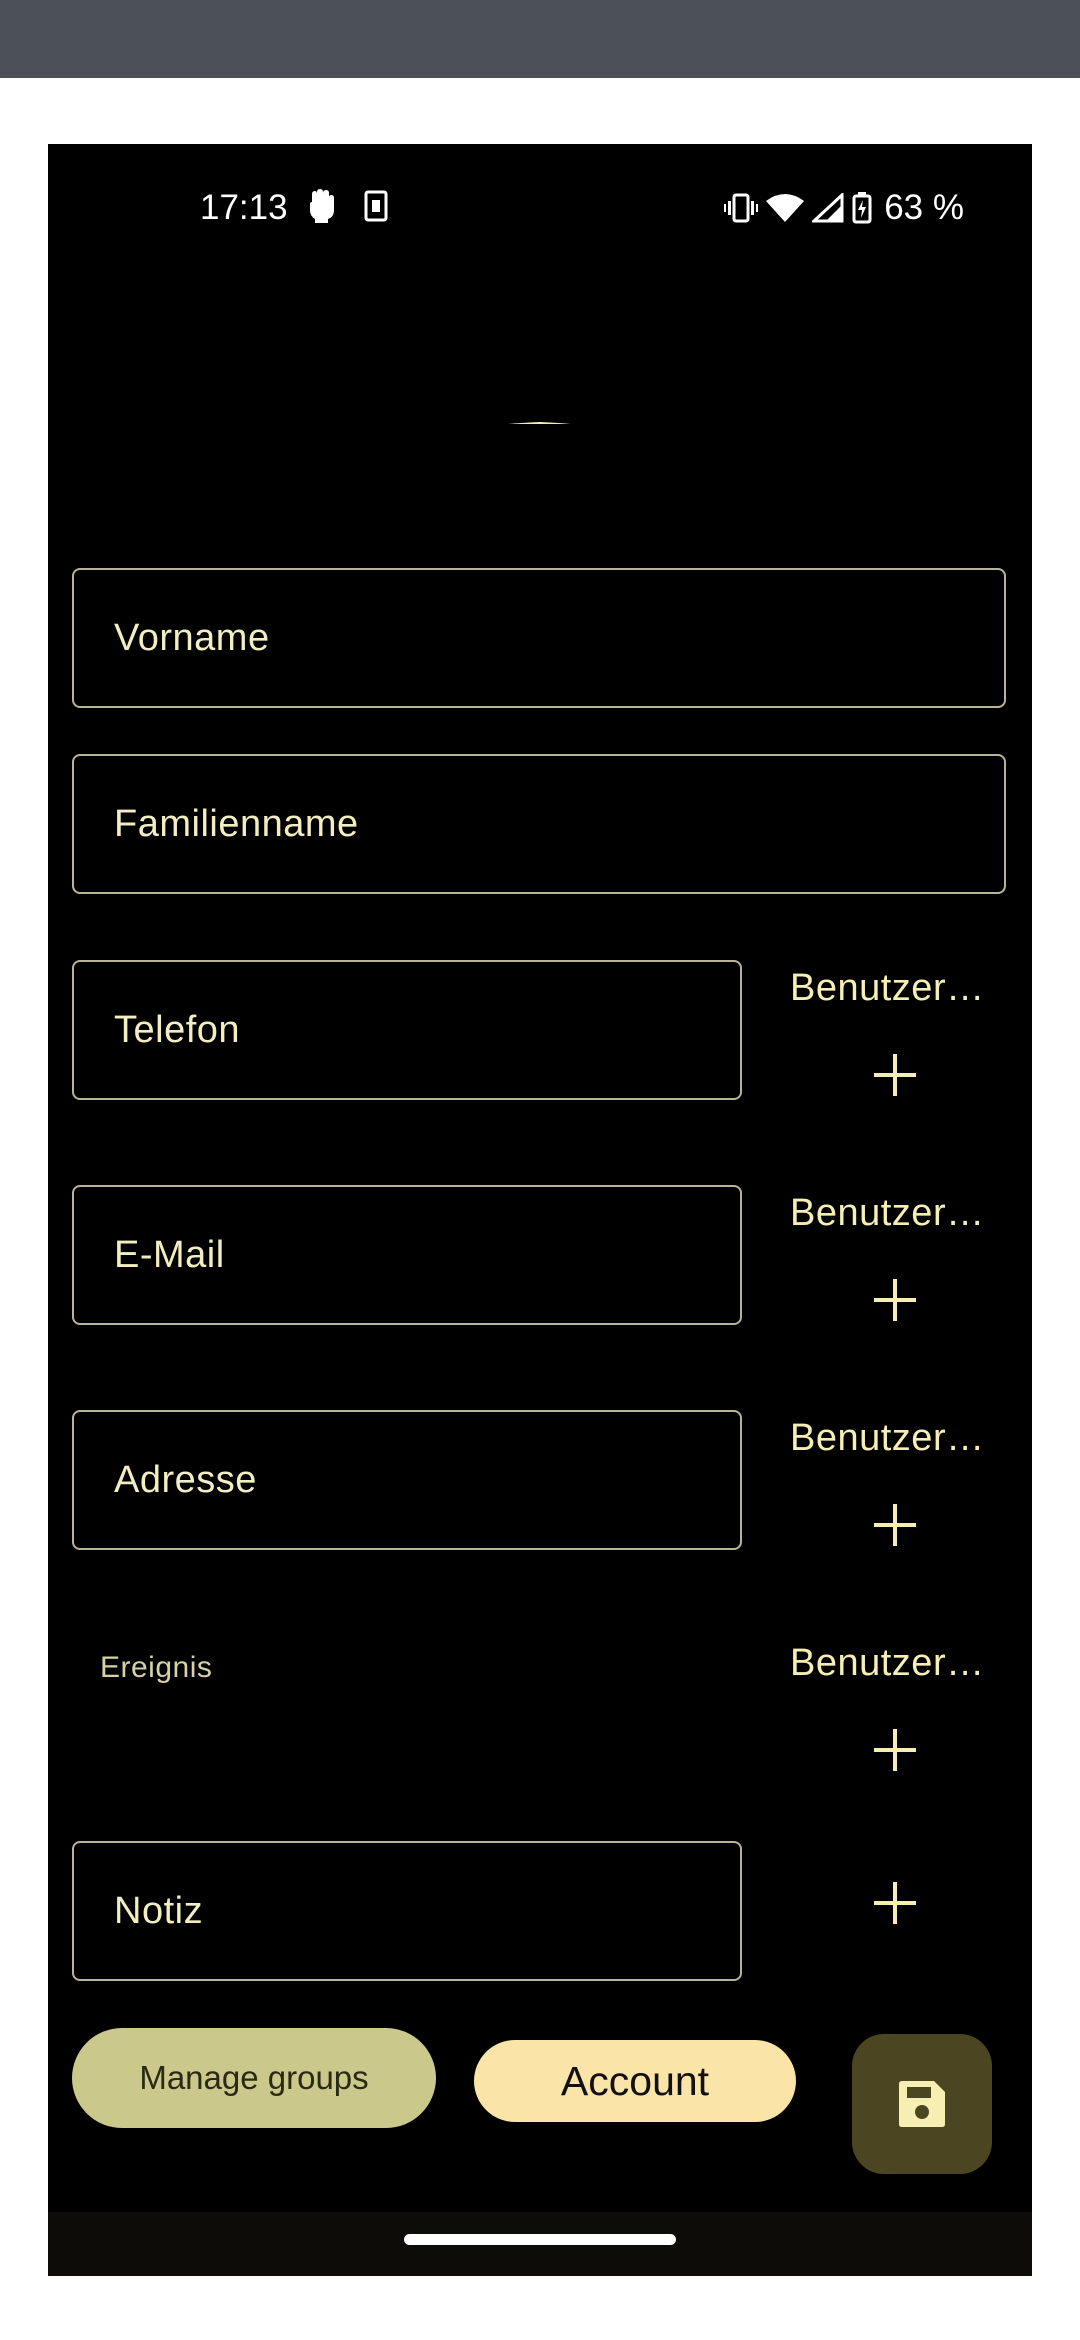  Describe the element at coordinates (895, 1525) in the screenshot. I see `add-address-plus-icon` at that location.